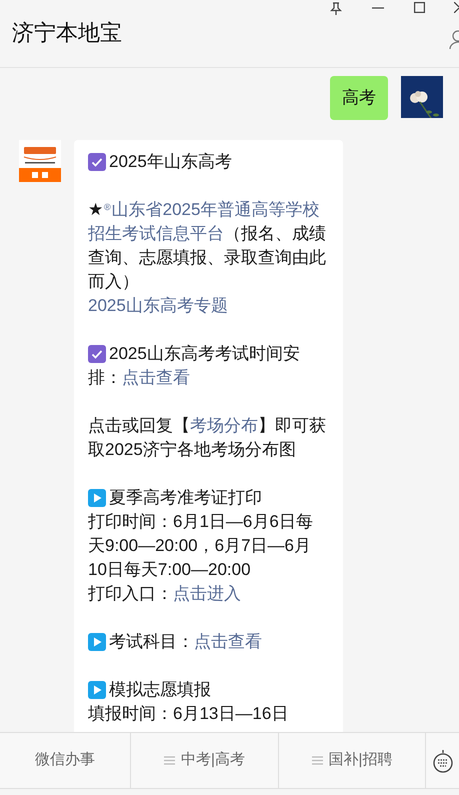 This screenshot has height=795, width=459. I want to click on message-text: 点击或回复【考场分布】即可获 取2025济宁各地考场分布图, so click(207, 437).